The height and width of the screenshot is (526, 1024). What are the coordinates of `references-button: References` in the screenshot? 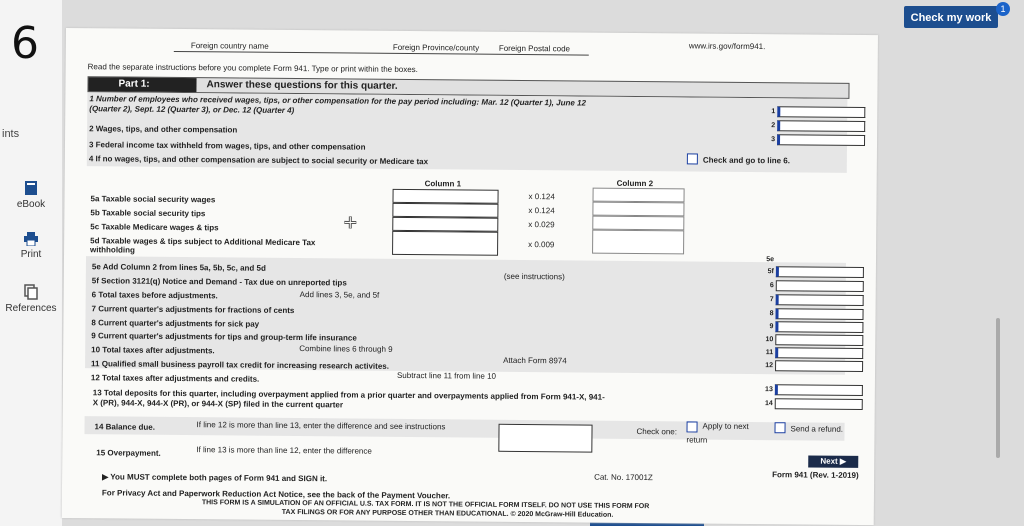 It's located at (31, 299).